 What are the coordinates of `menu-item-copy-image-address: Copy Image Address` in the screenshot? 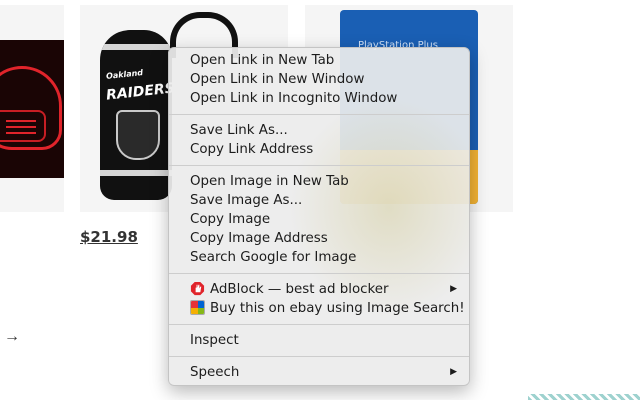 It's located at (319, 238).